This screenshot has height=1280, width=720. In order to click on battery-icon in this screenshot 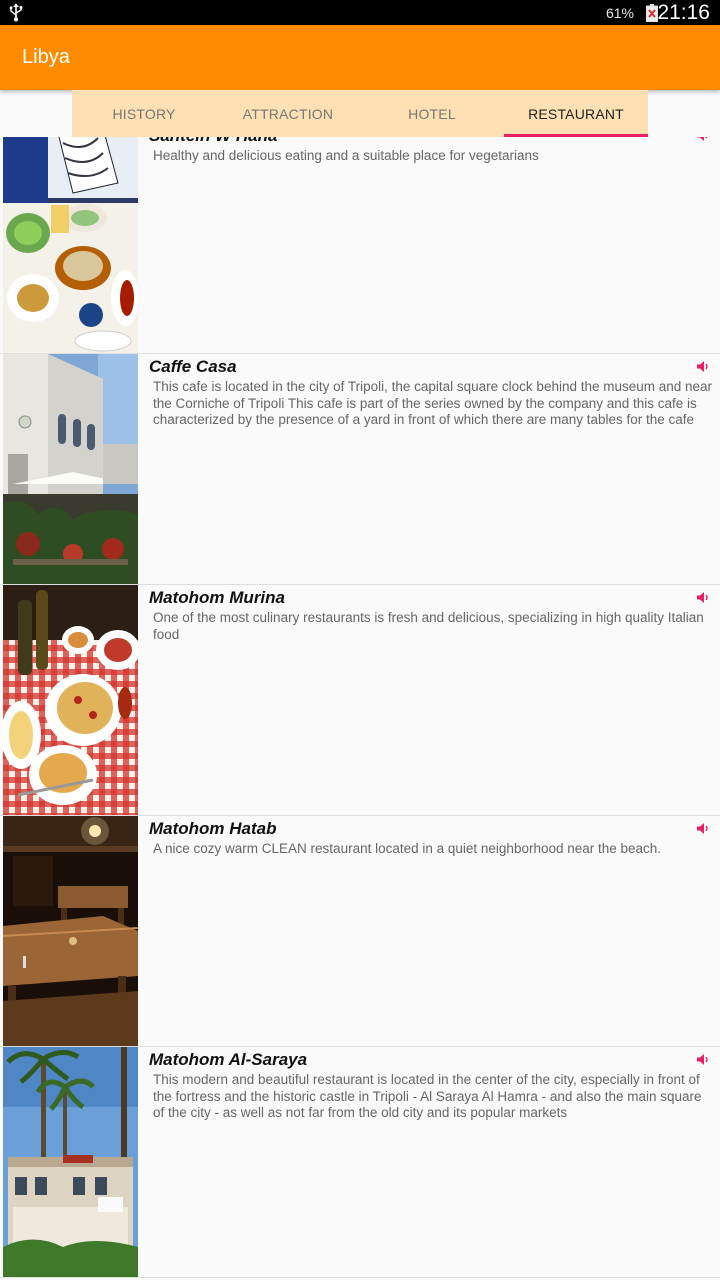, I will do `click(652, 13)`.